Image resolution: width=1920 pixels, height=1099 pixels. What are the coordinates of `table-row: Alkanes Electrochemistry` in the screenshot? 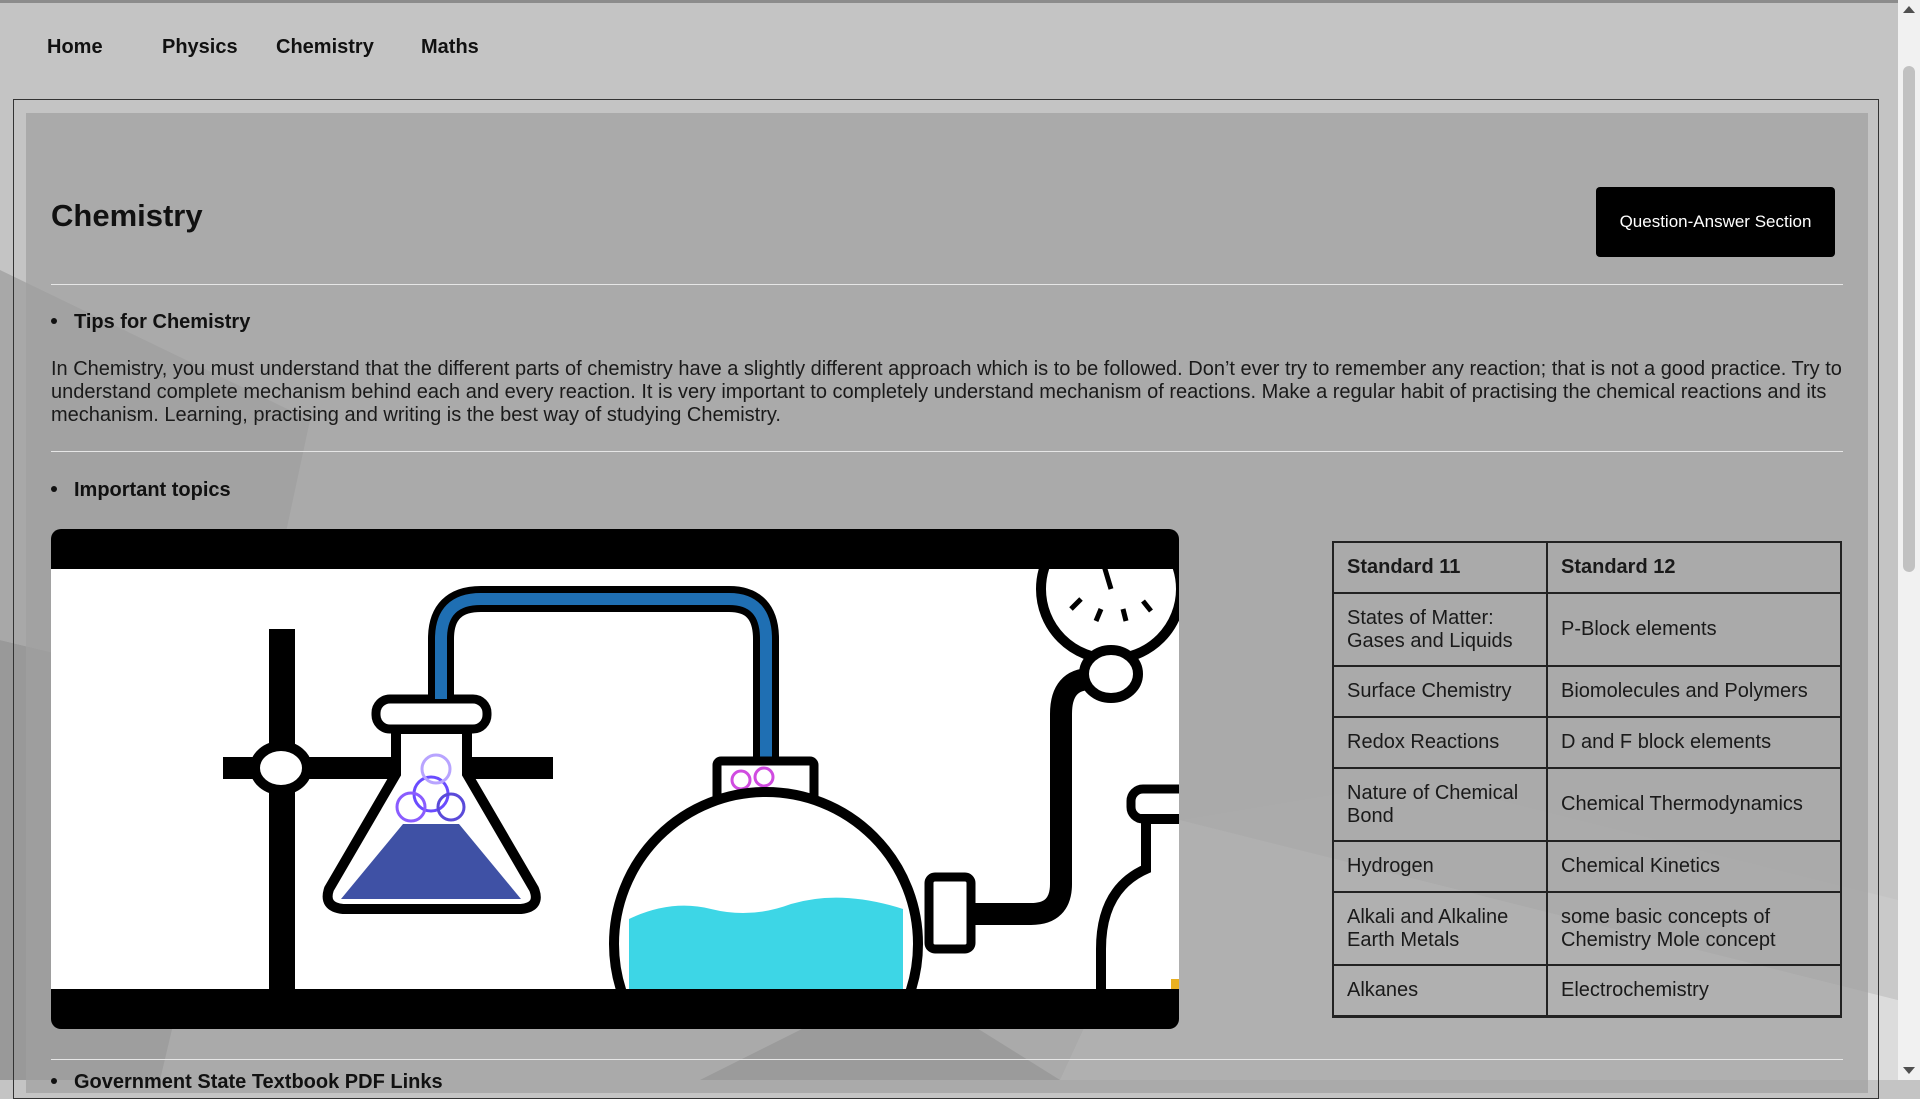 It's located at (1587, 991).